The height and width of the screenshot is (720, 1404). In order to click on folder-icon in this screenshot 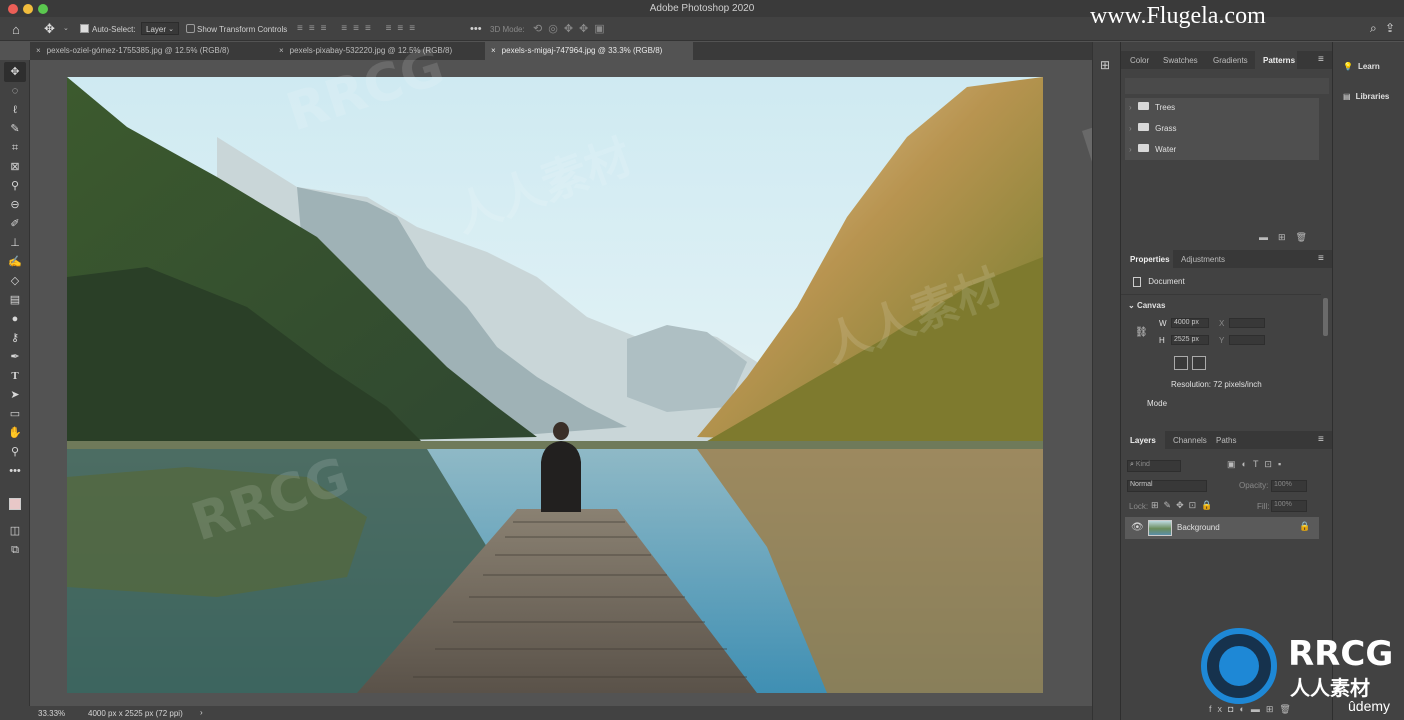, I will do `click(1143, 106)`.